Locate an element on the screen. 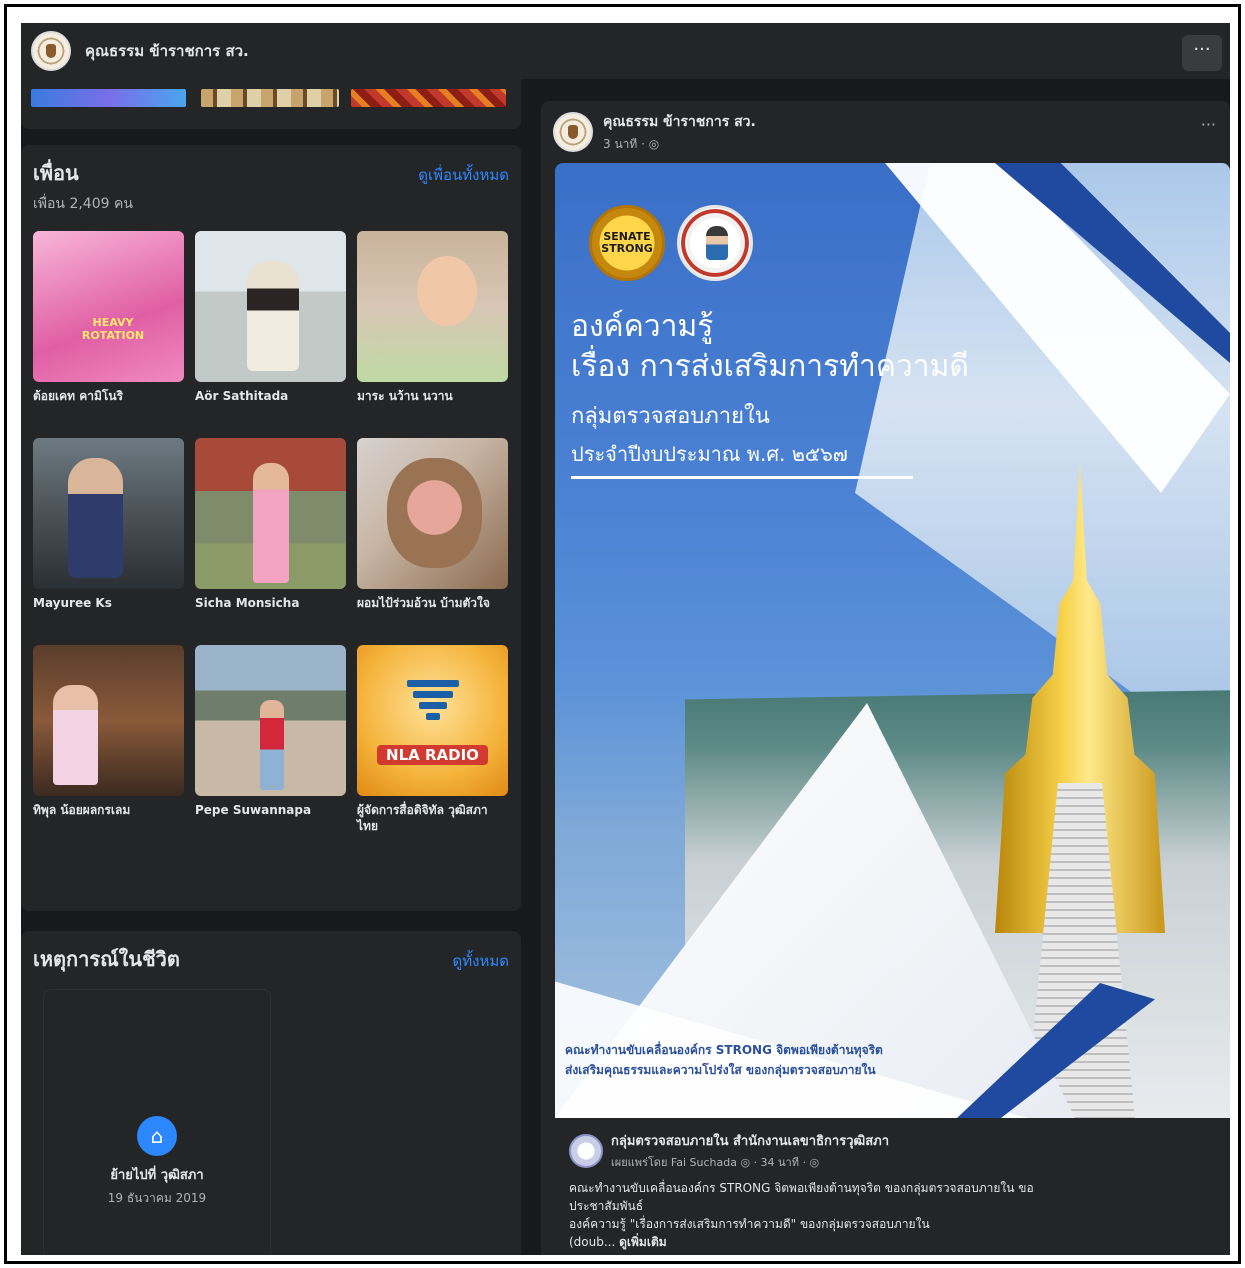 Image resolution: width=1245 pixels, height=1268 pixels. life-event-date: 19 ธันวาคม 2019 is located at coordinates (157, 1198).